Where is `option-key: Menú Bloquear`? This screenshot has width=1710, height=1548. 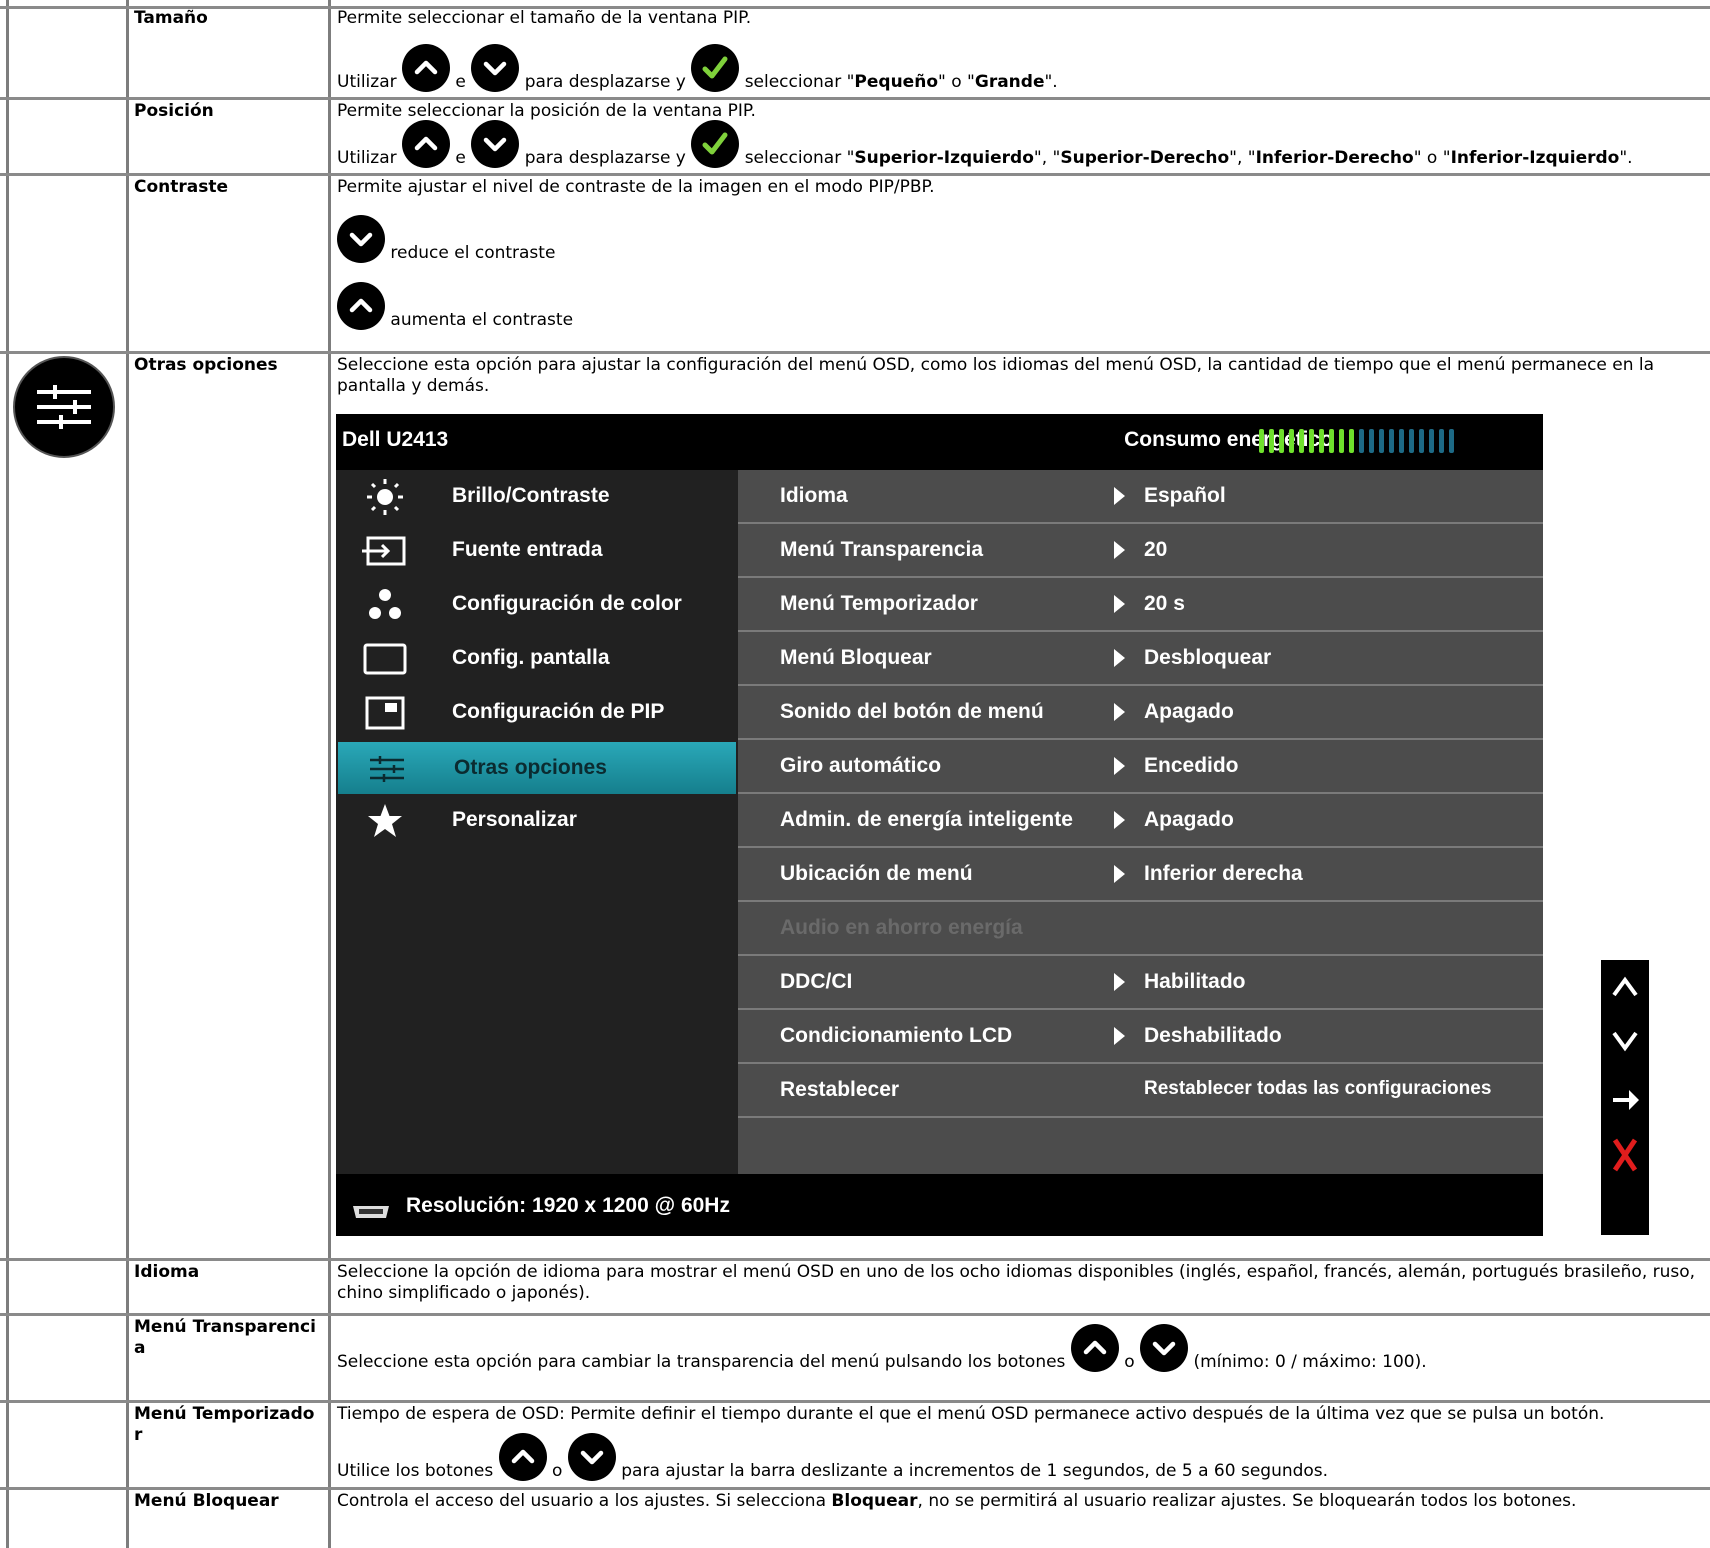
option-key: Menú Bloquear is located at coordinates (856, 657).